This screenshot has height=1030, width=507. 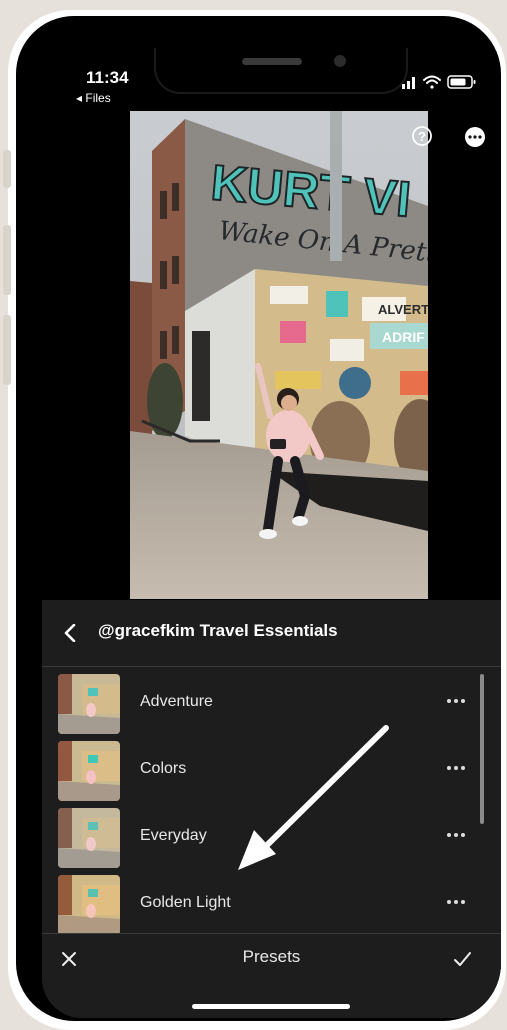 What do you see at coordinates (271, 838) in the screenshot?
I see `preset-item-everyday: Everyday` at bounding box center [271, 838].